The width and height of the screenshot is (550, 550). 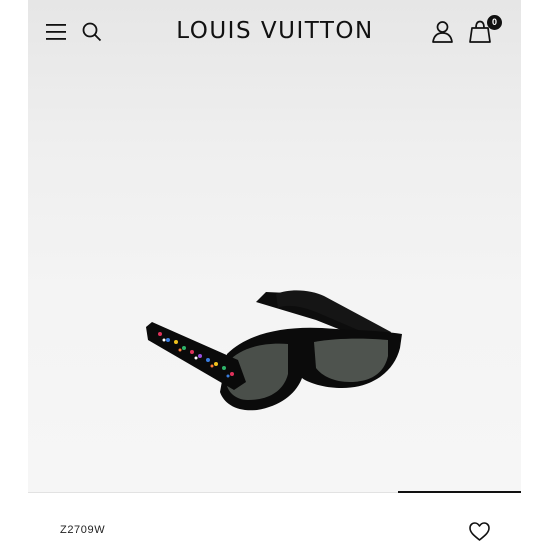 I want to click on heart-icon, so click(x=479, y=531).